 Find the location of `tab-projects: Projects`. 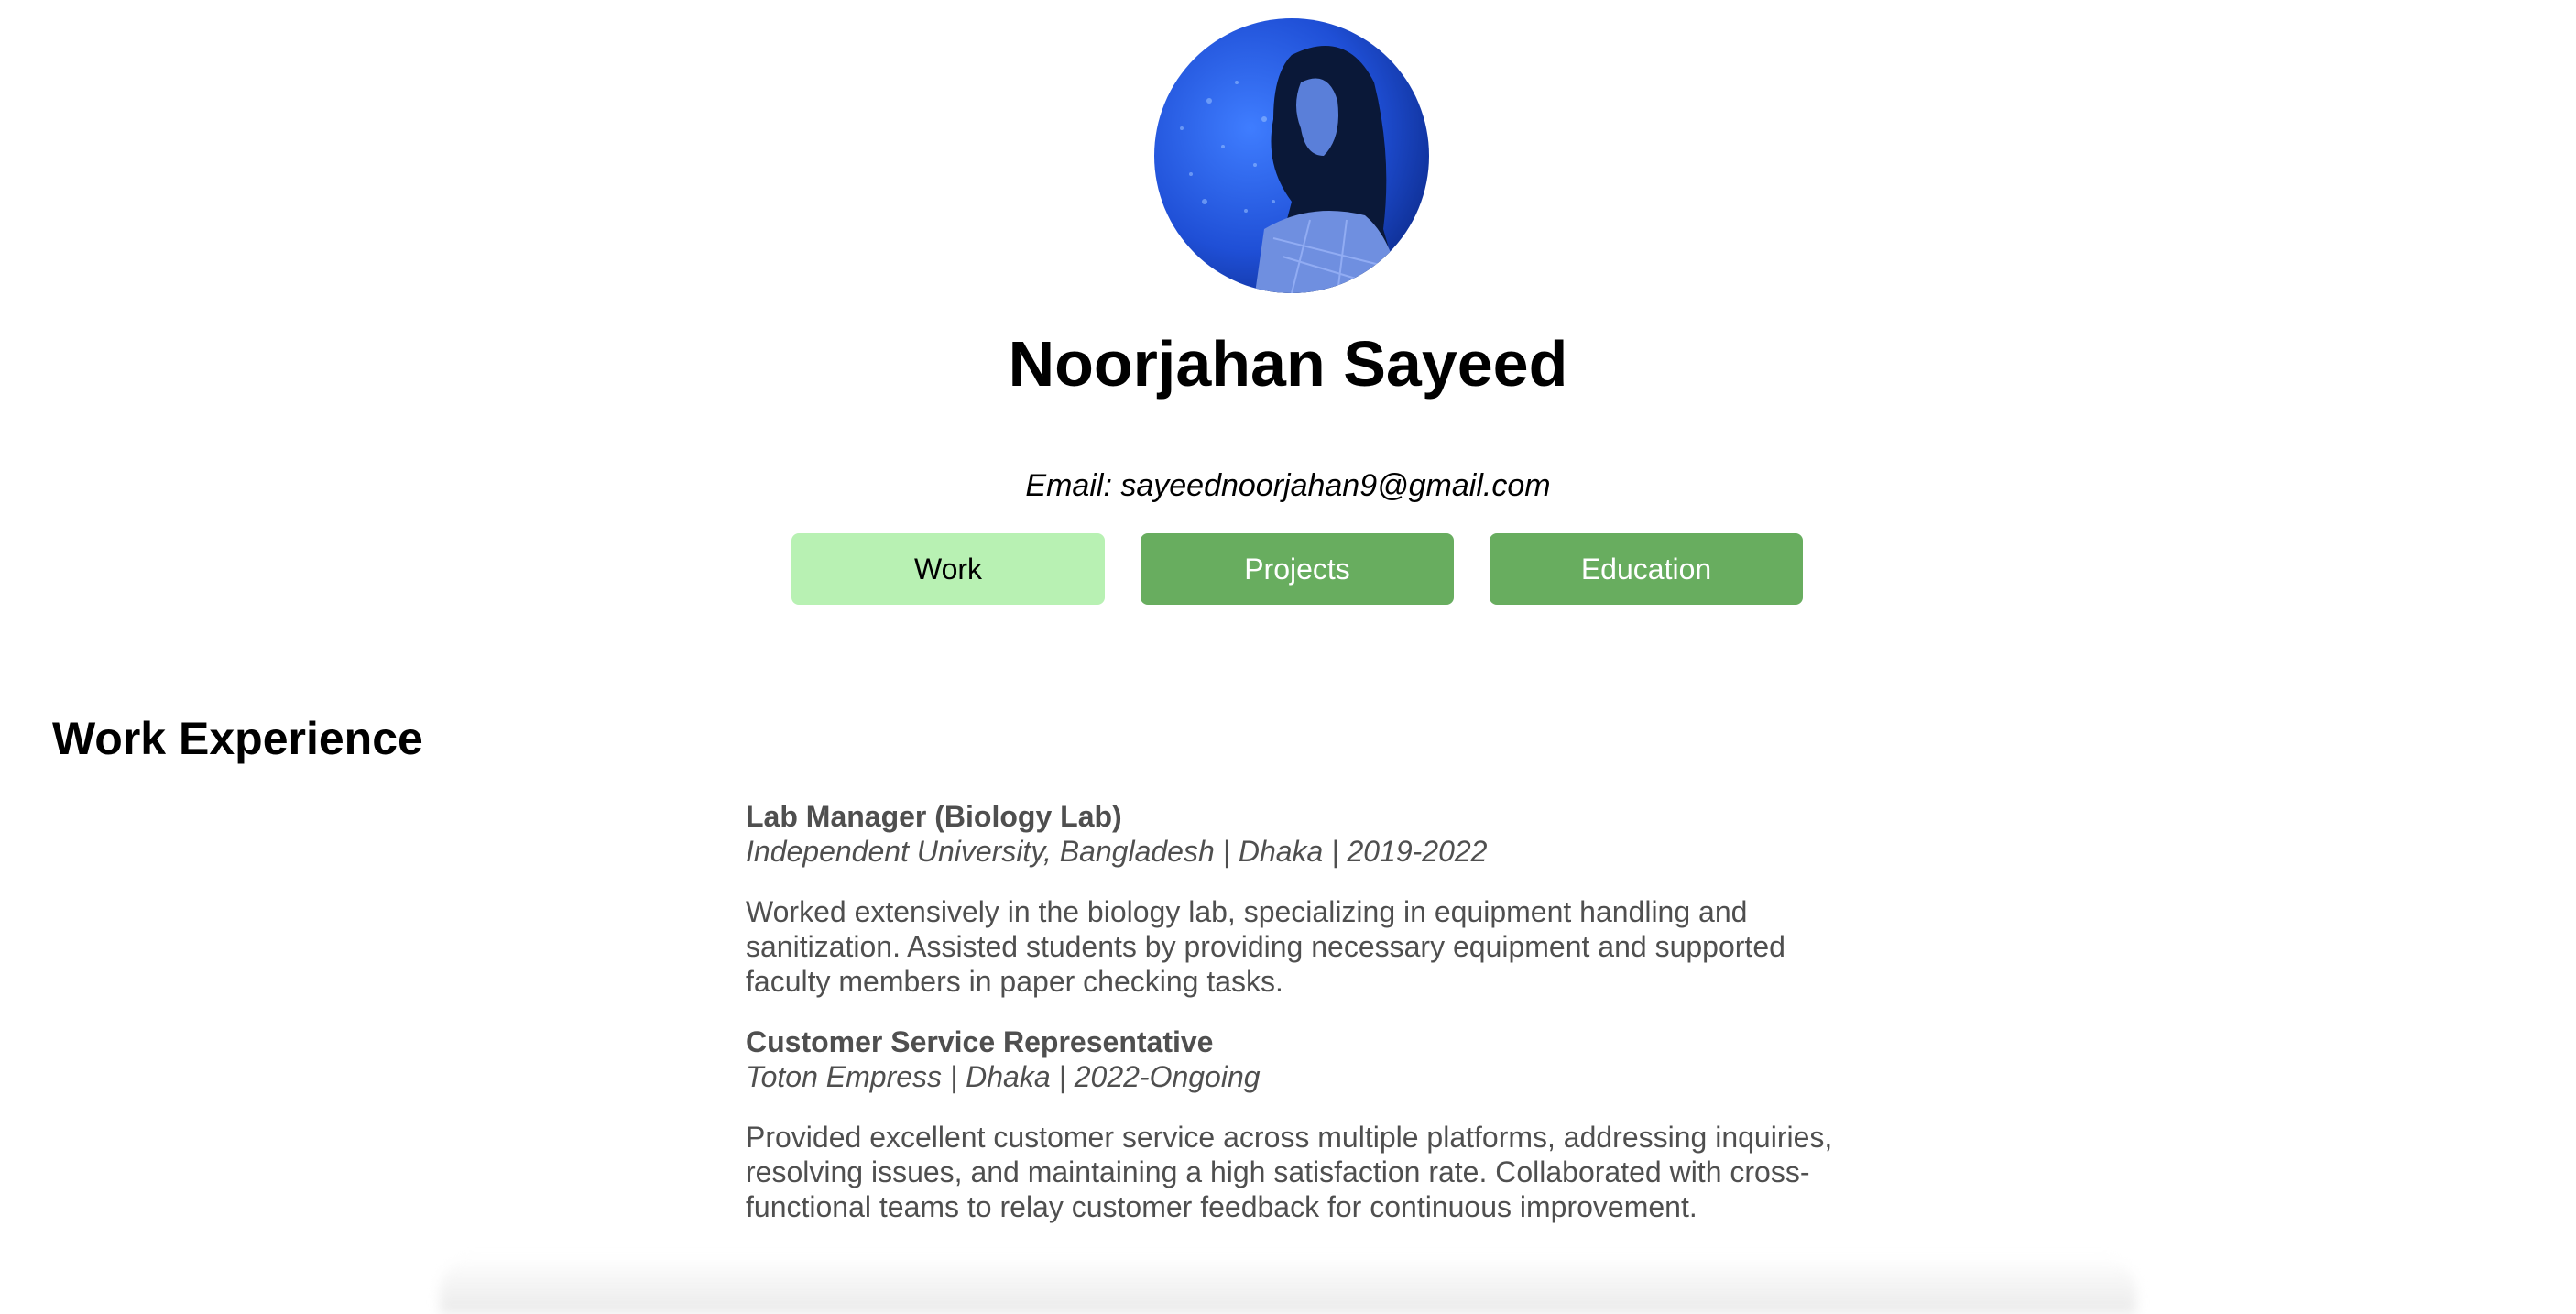

tab-projects: Projects is located at coordinates (1298, 569).